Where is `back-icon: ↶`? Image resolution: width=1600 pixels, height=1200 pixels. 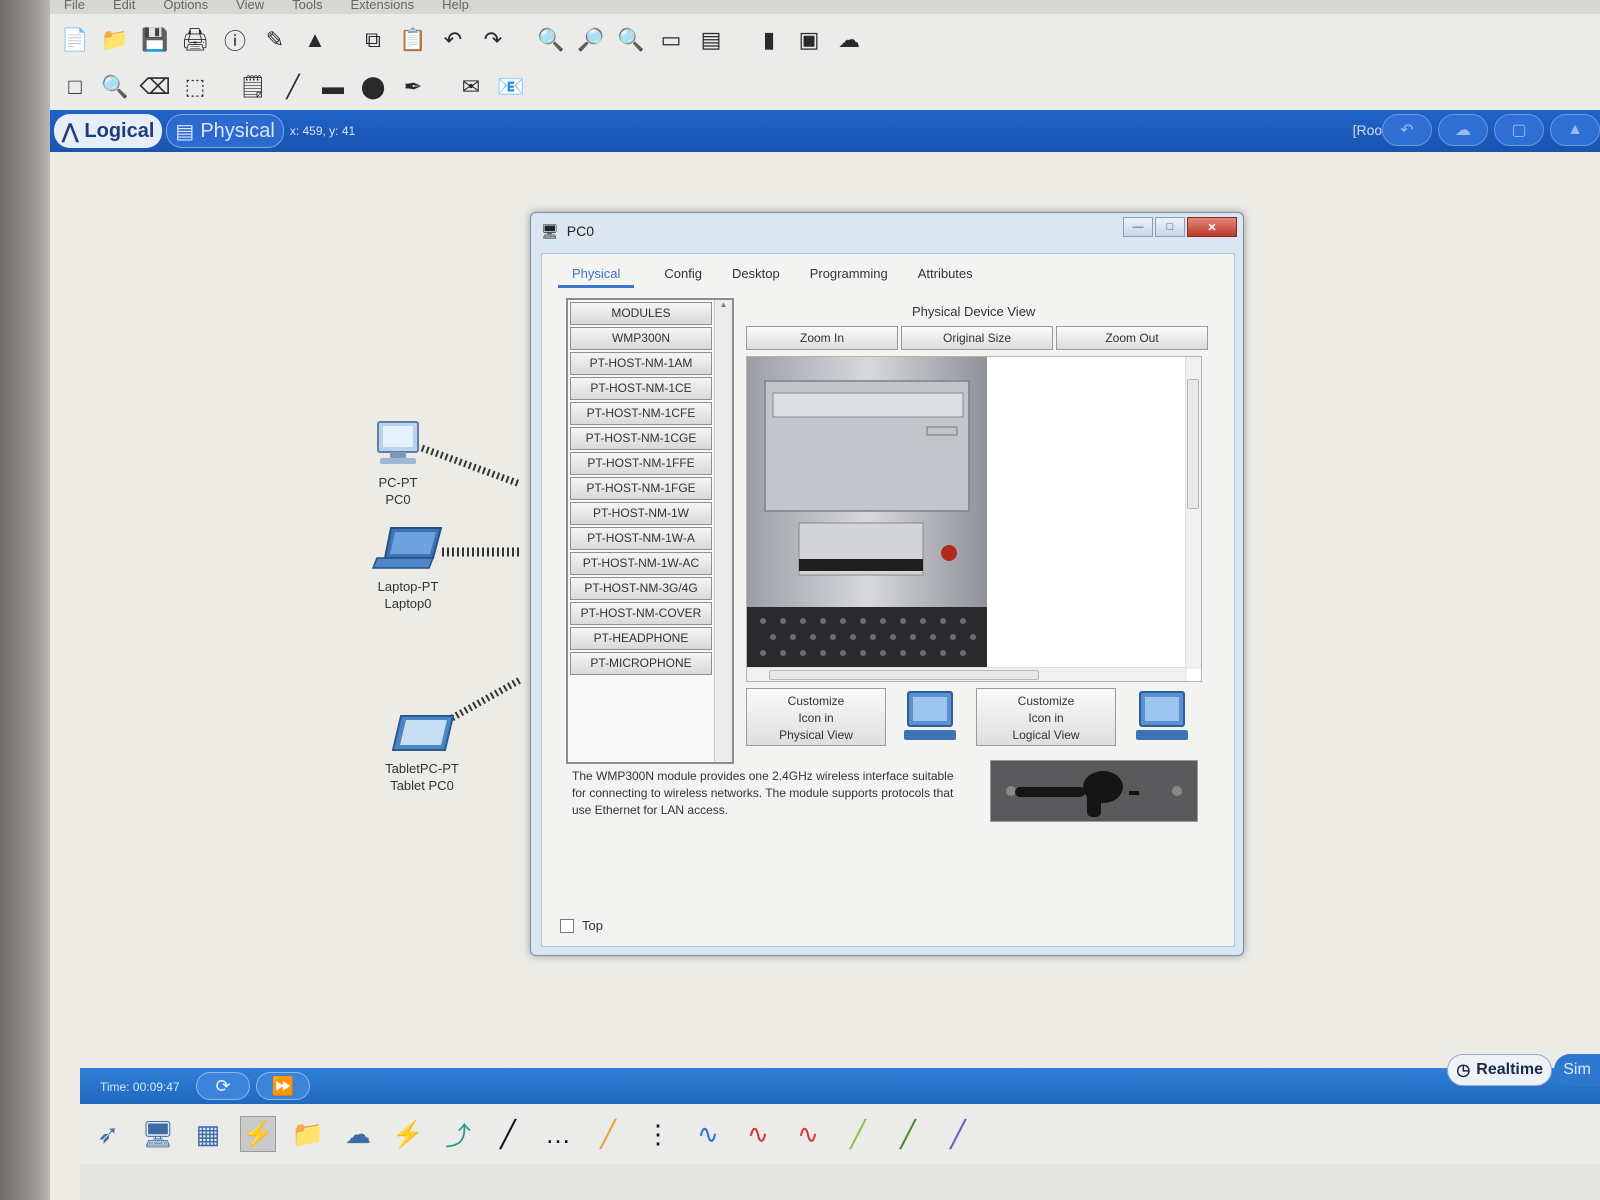
back-icon: ↶ is located at coordinates (1407, 130).